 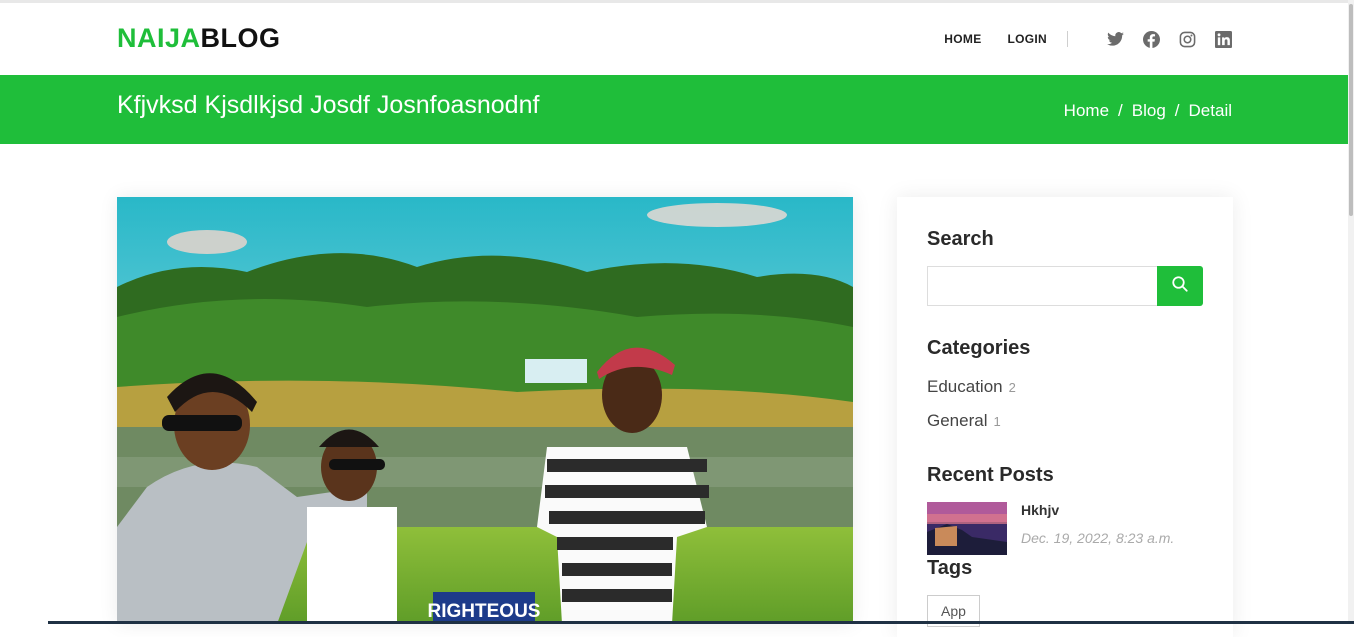 What do you see at coordinates (960, 239) in the screenshot?
I see `search-heading: Search` at bounding box center [960, 239].